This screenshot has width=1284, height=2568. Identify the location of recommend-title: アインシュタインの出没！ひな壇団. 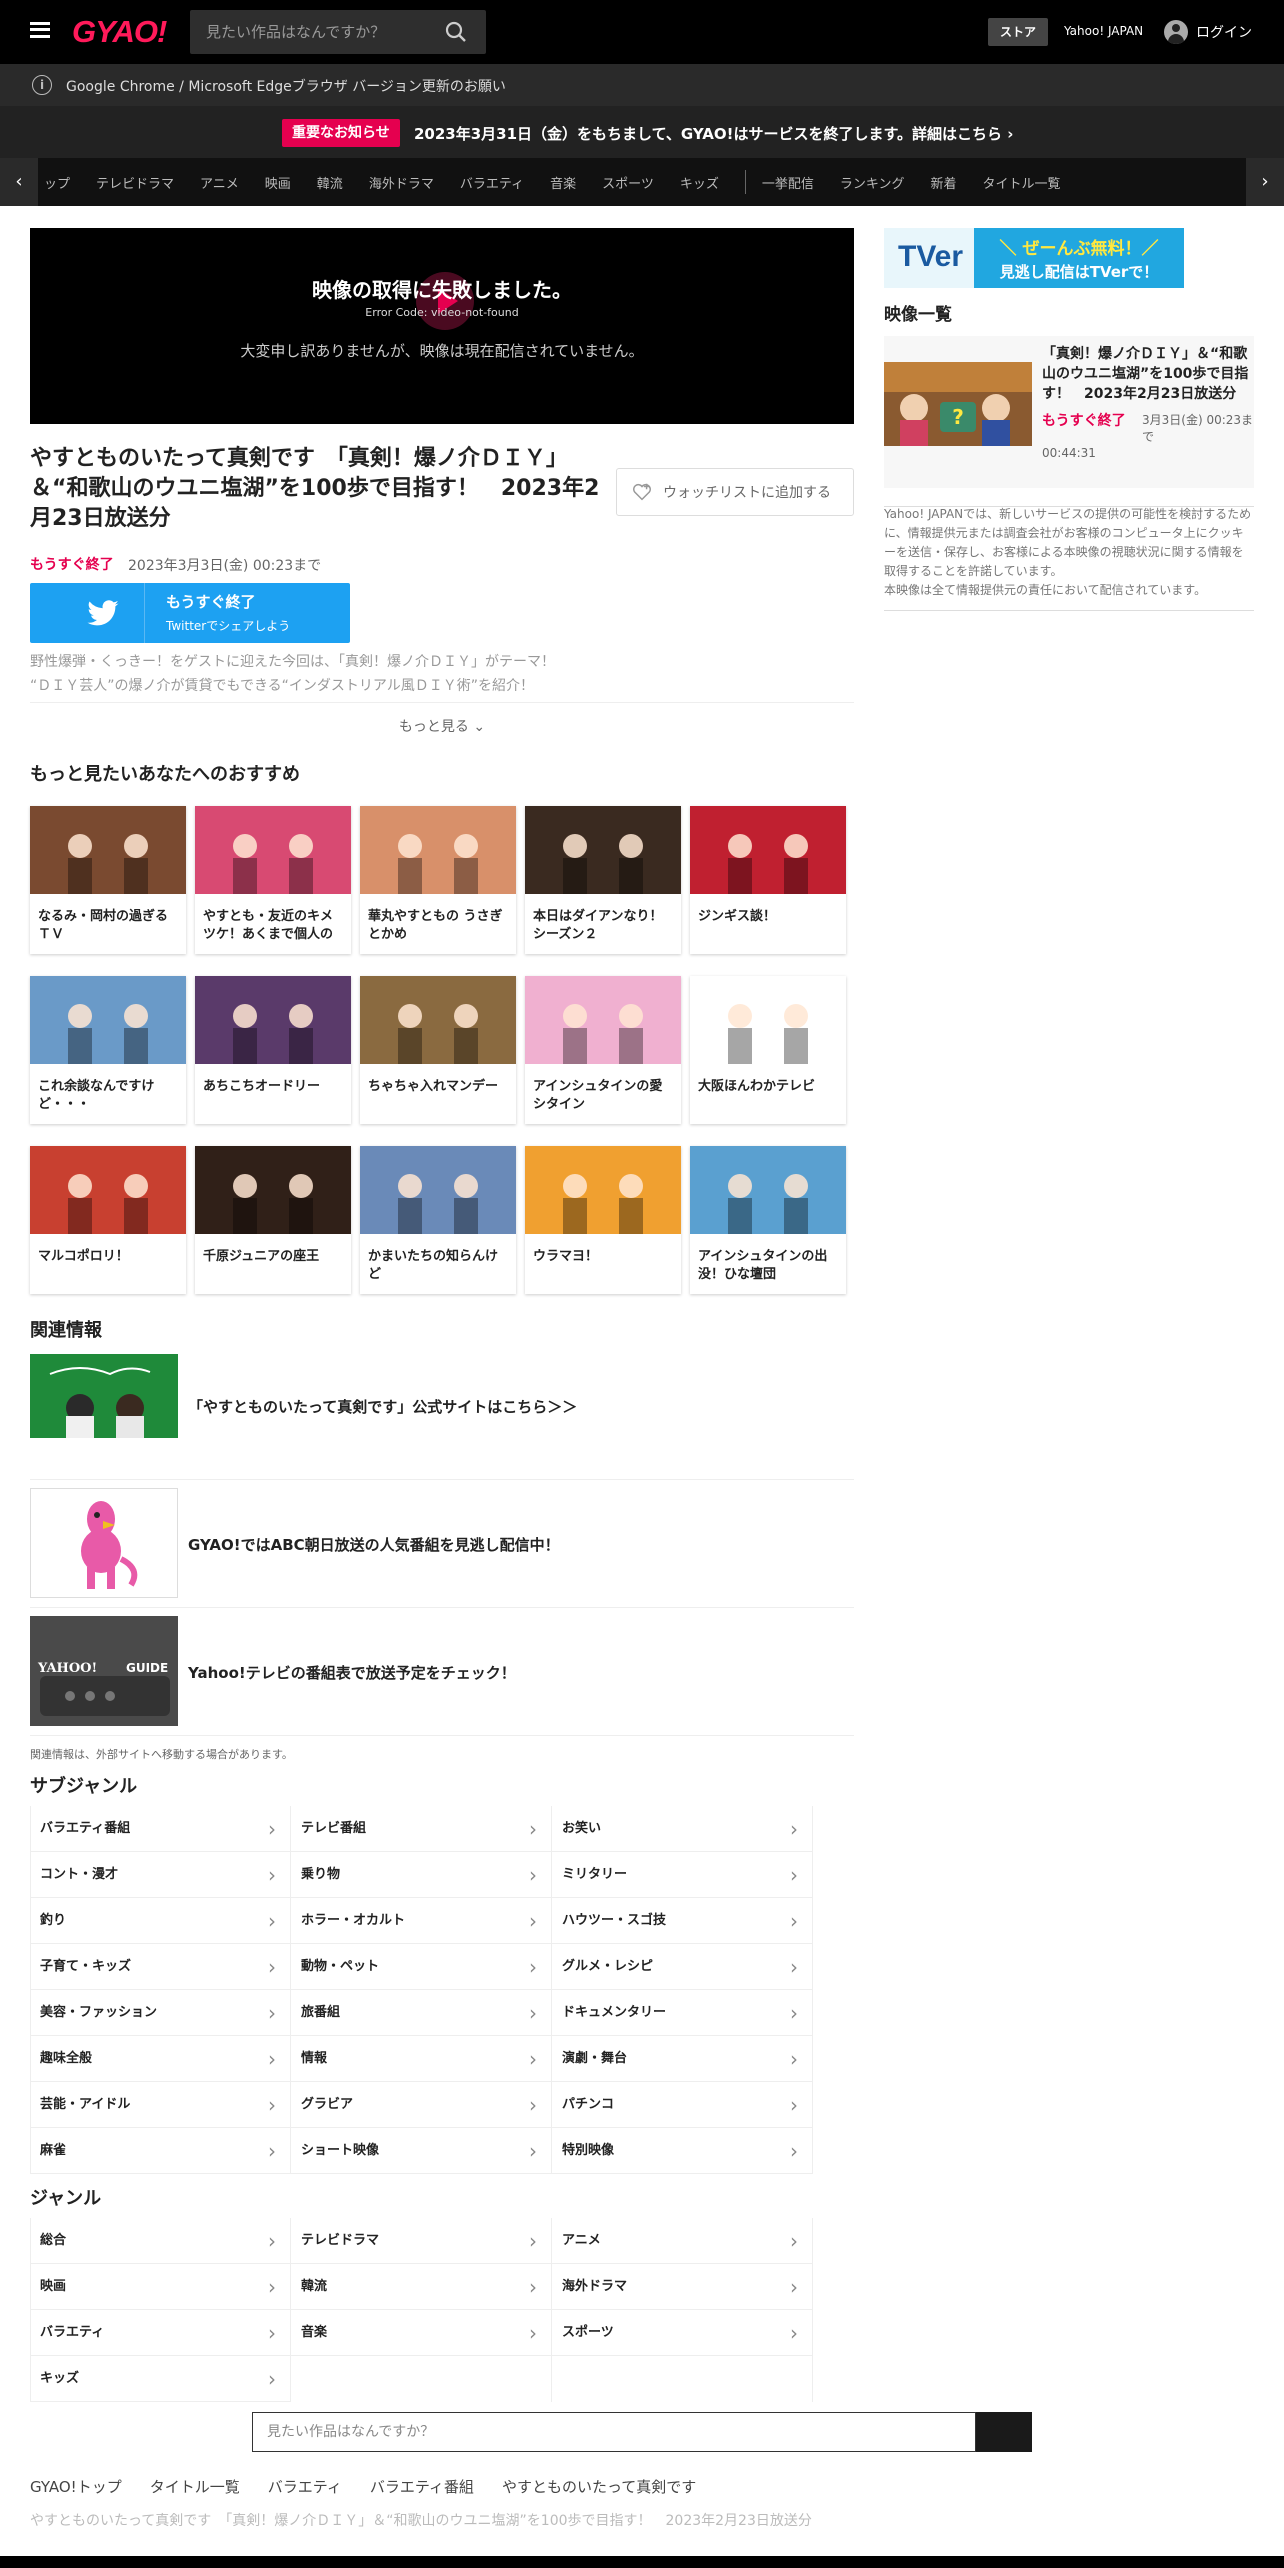
(763, 1265).